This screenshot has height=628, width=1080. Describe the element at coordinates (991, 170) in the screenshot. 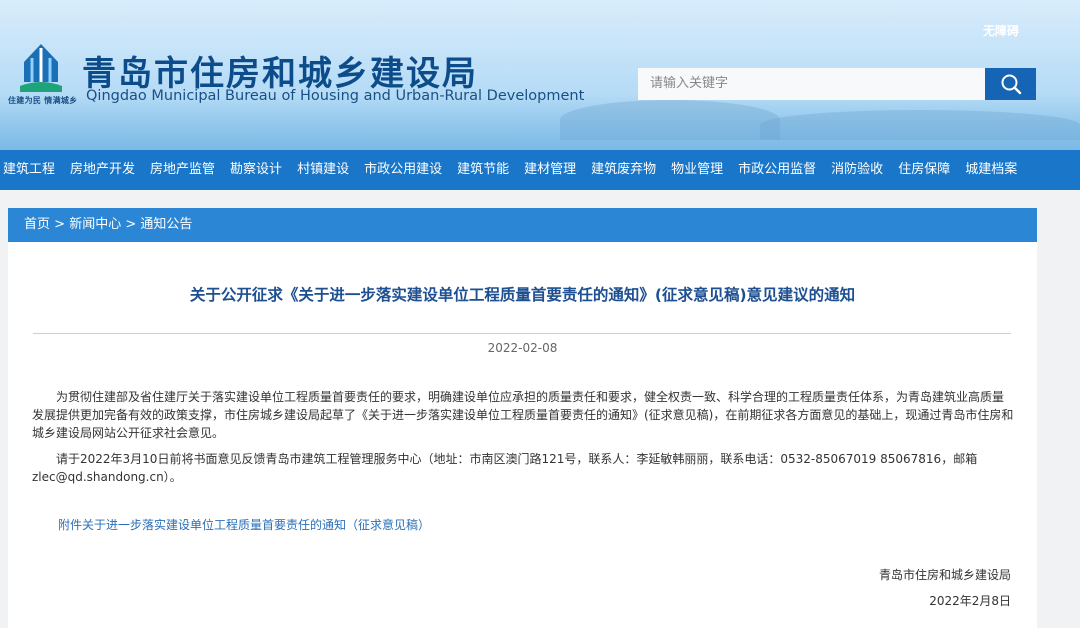

I see `nav-item-urban-archives: 城建档案` at that location.